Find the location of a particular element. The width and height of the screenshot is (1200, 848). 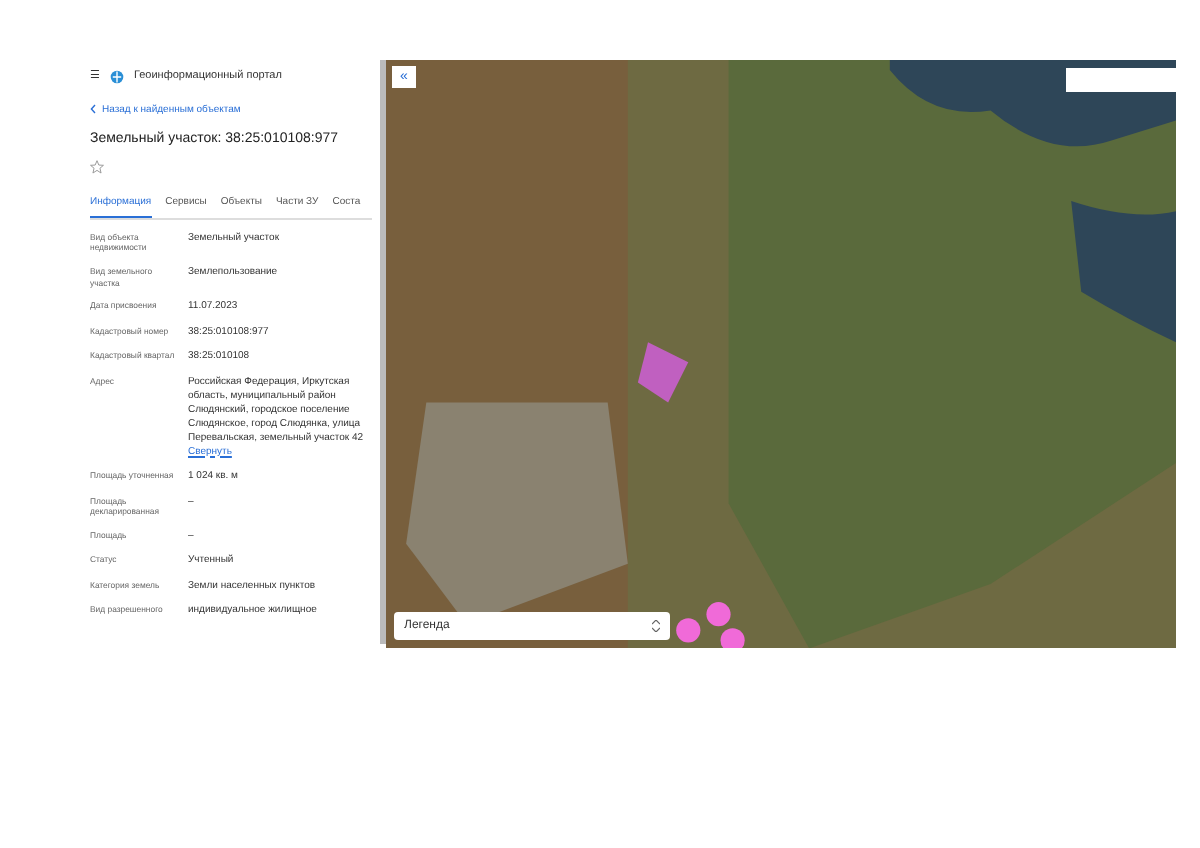

chevron-left-icon is located at coordinates (93, 109).